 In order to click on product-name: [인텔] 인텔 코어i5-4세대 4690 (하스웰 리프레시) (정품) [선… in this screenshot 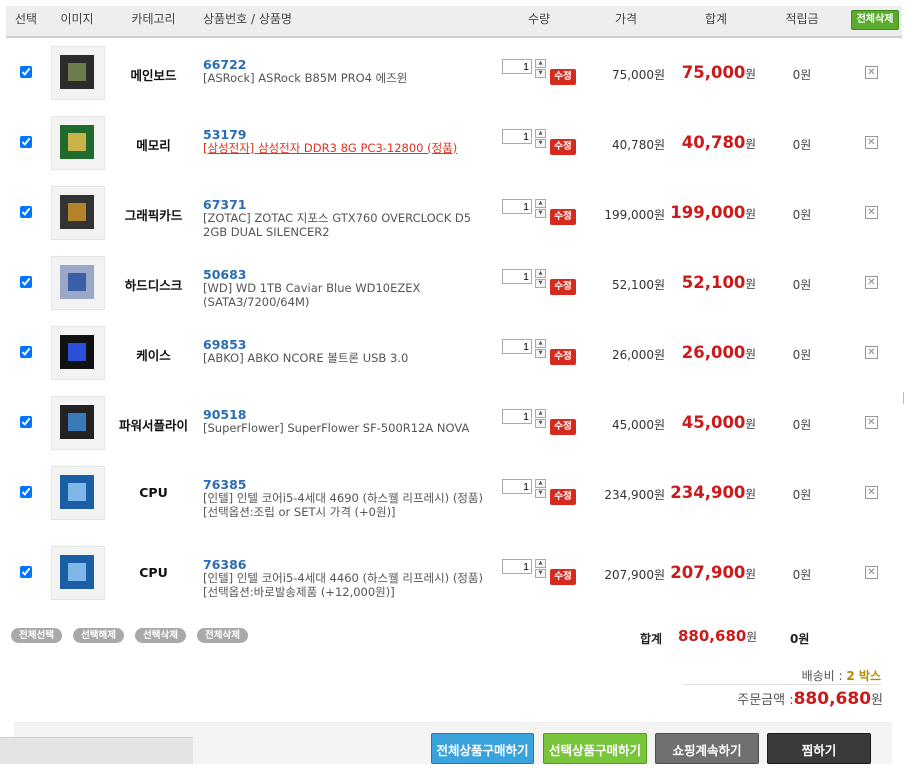, I will do `click(345, 505)`.